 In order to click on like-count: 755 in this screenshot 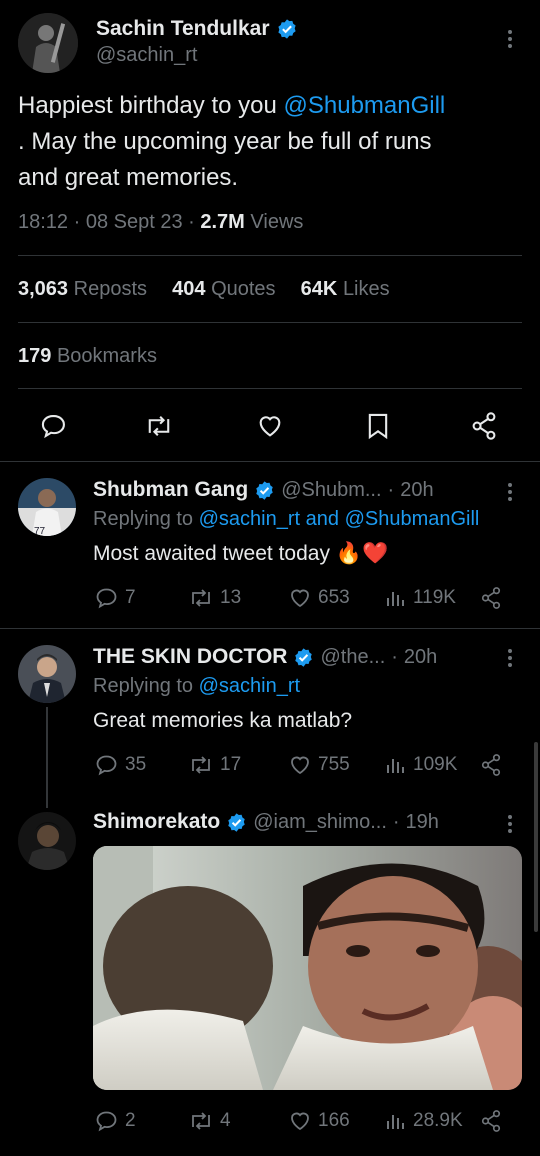, I will do `click(334, 764)`.